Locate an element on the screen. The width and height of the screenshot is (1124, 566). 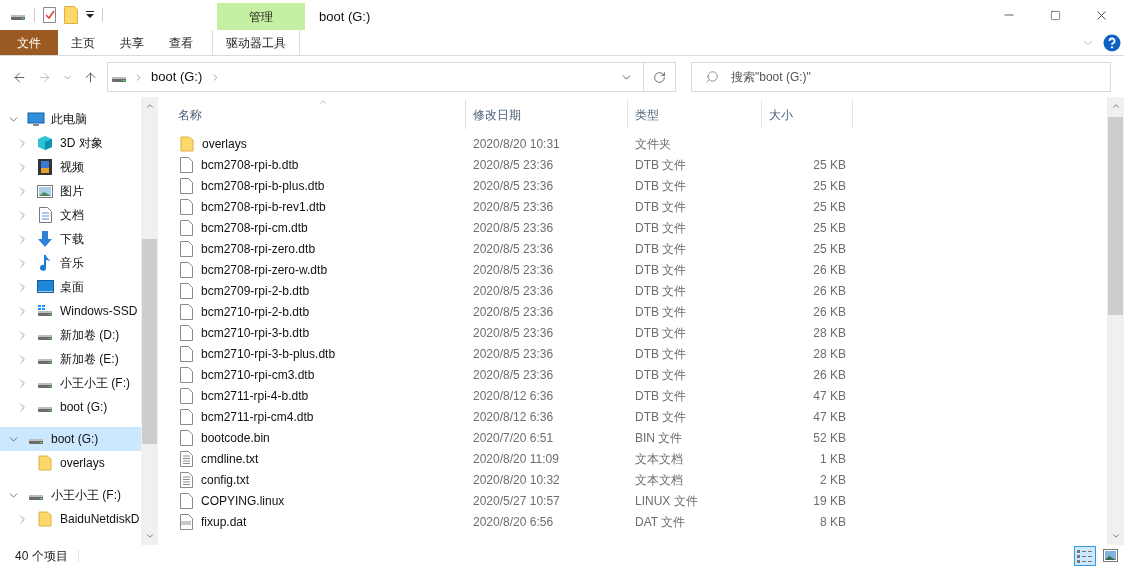
file-name: bcm2710-rpi-cm3.dtb is located at coordinates (258, 375).